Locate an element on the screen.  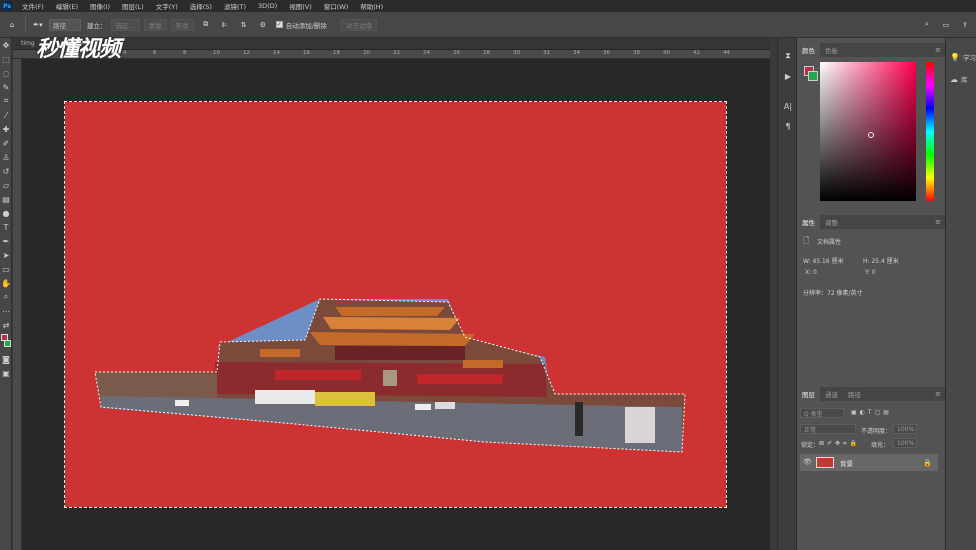
y-value: Y: 0 is located at coordinates (870, 272).